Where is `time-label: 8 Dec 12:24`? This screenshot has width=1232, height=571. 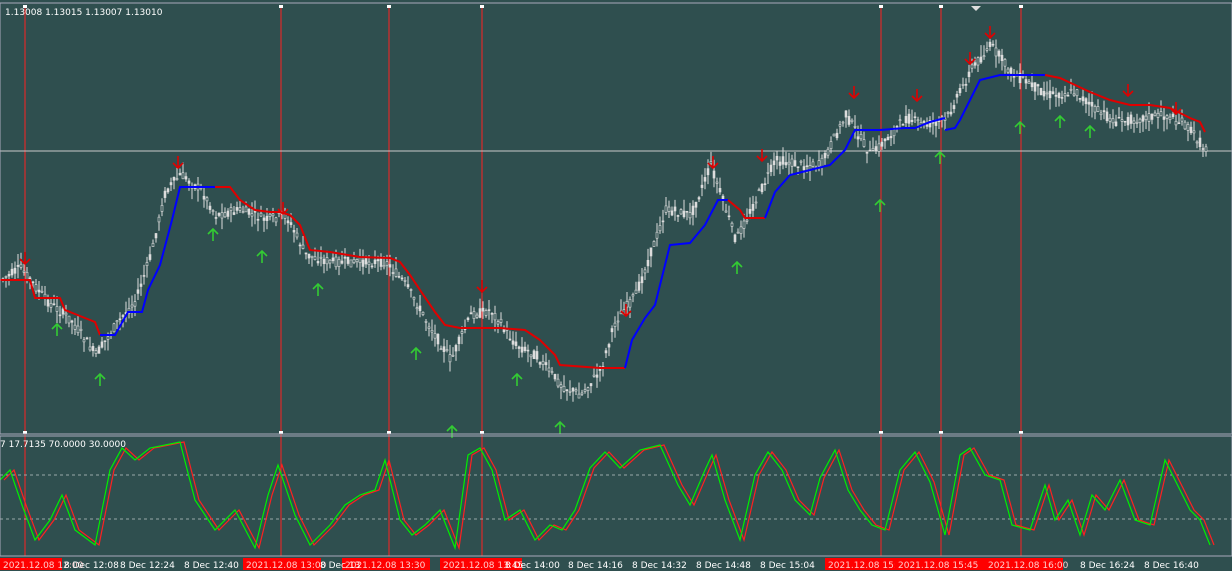 time-label: 8 Dec 12:24 is located at coordinates (147, 566).